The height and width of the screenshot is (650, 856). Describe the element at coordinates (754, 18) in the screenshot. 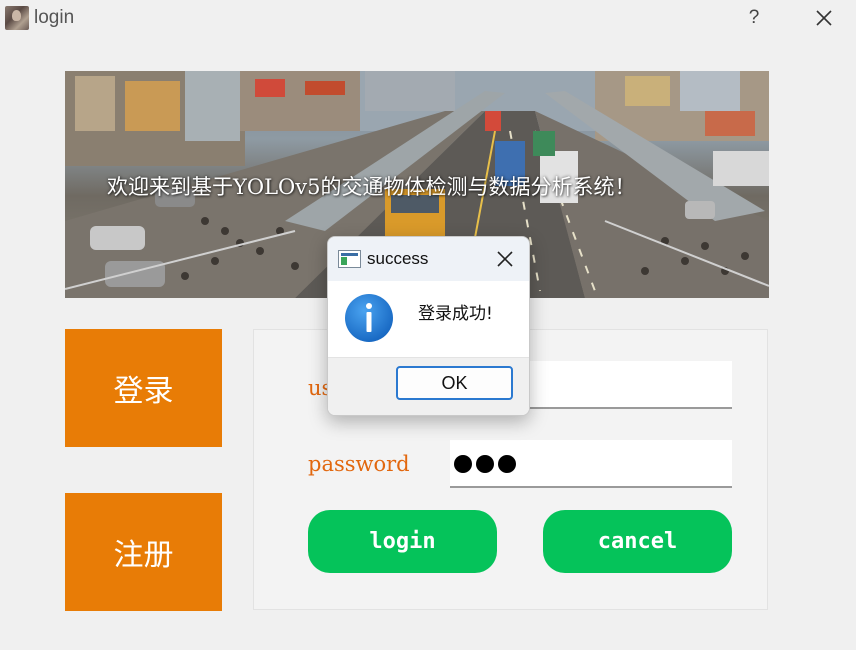

I see `help-button: ?` at that location.